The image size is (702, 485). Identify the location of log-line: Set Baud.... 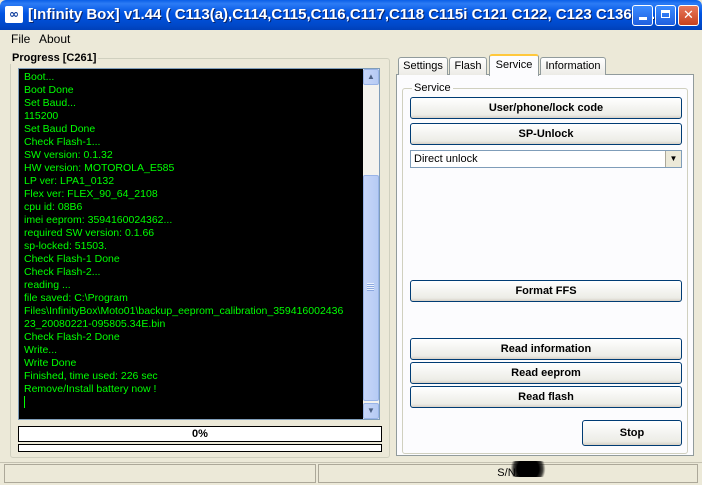
(50, 103).